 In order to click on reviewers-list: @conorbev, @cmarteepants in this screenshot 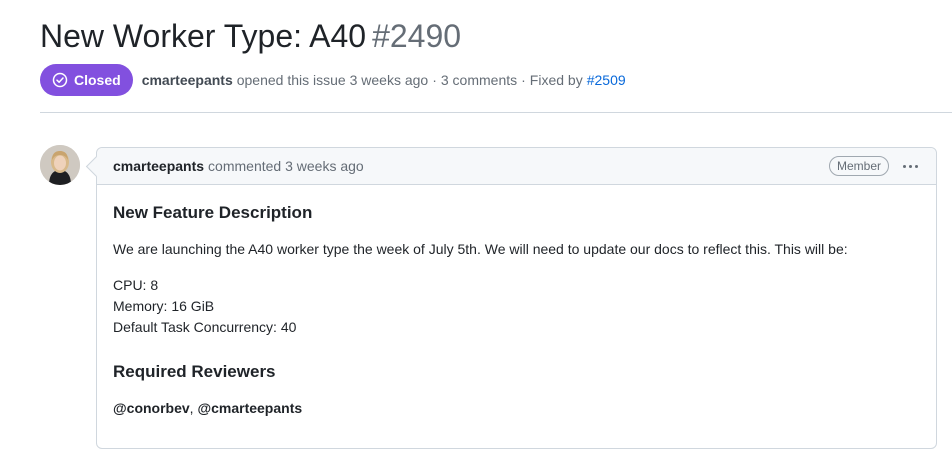, I will do `click(516, 408)`.